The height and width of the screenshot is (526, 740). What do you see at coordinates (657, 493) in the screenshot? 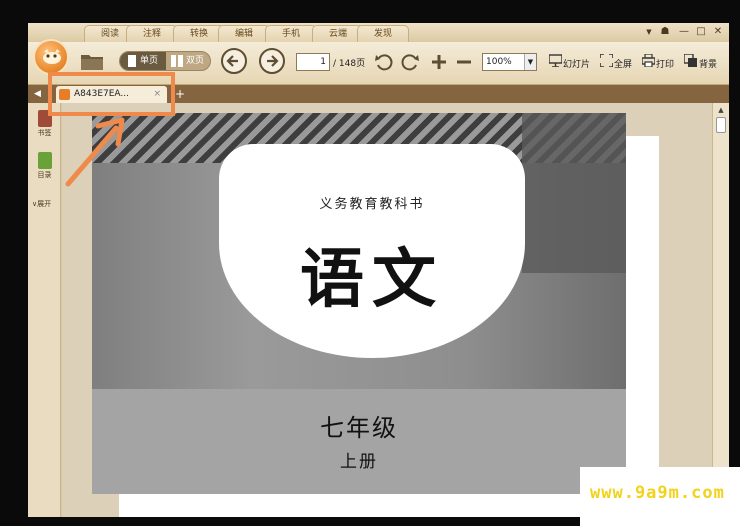
I see `watermark-text: www.9a9m.com` at bounding box center [657, 493].